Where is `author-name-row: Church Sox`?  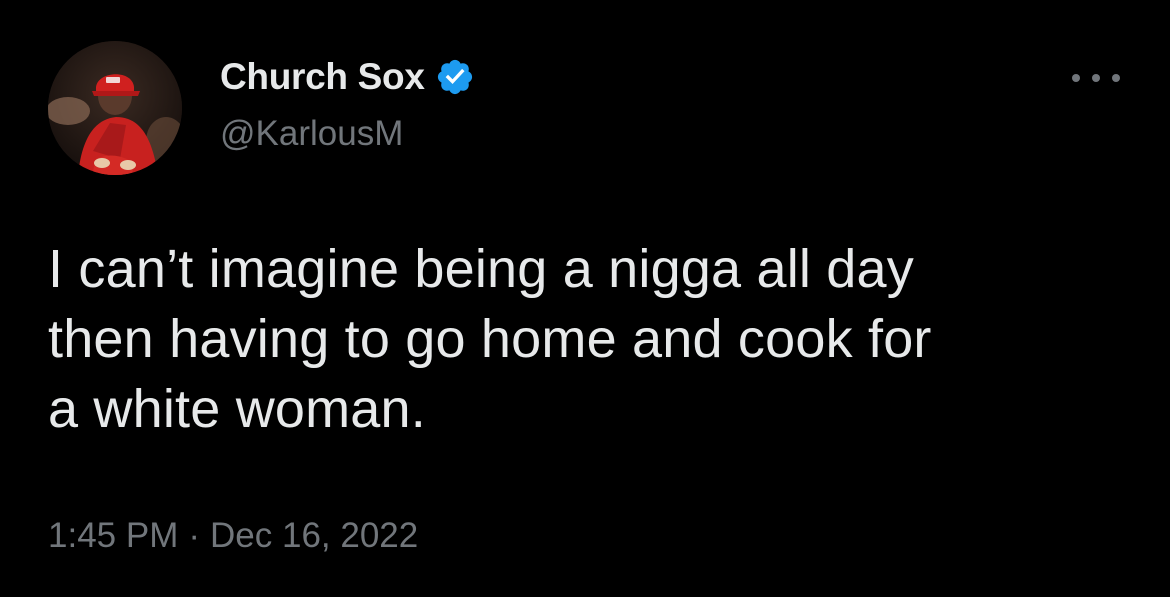
author-name-row: Church Sox is located at coordinates (347, 77).